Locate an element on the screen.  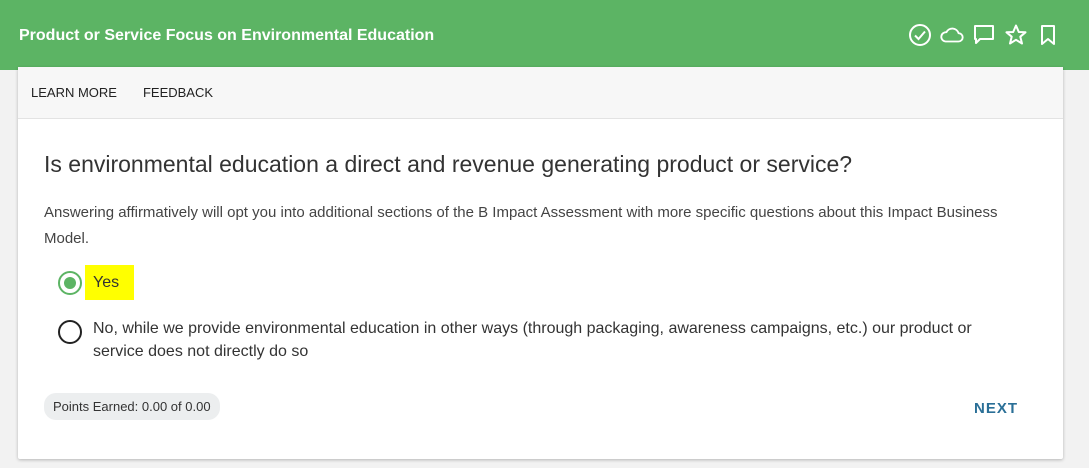
cloud-icon is located at coordinates (952, 35).